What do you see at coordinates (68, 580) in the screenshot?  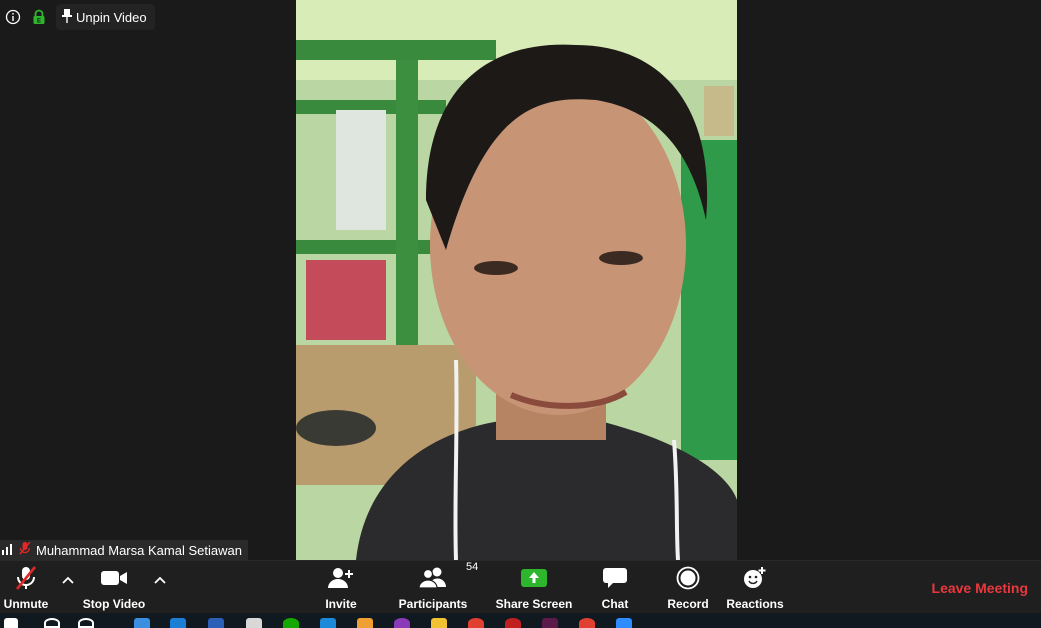 I see `audio-options-chevron-up-icon` at bounding box center [68, 580].